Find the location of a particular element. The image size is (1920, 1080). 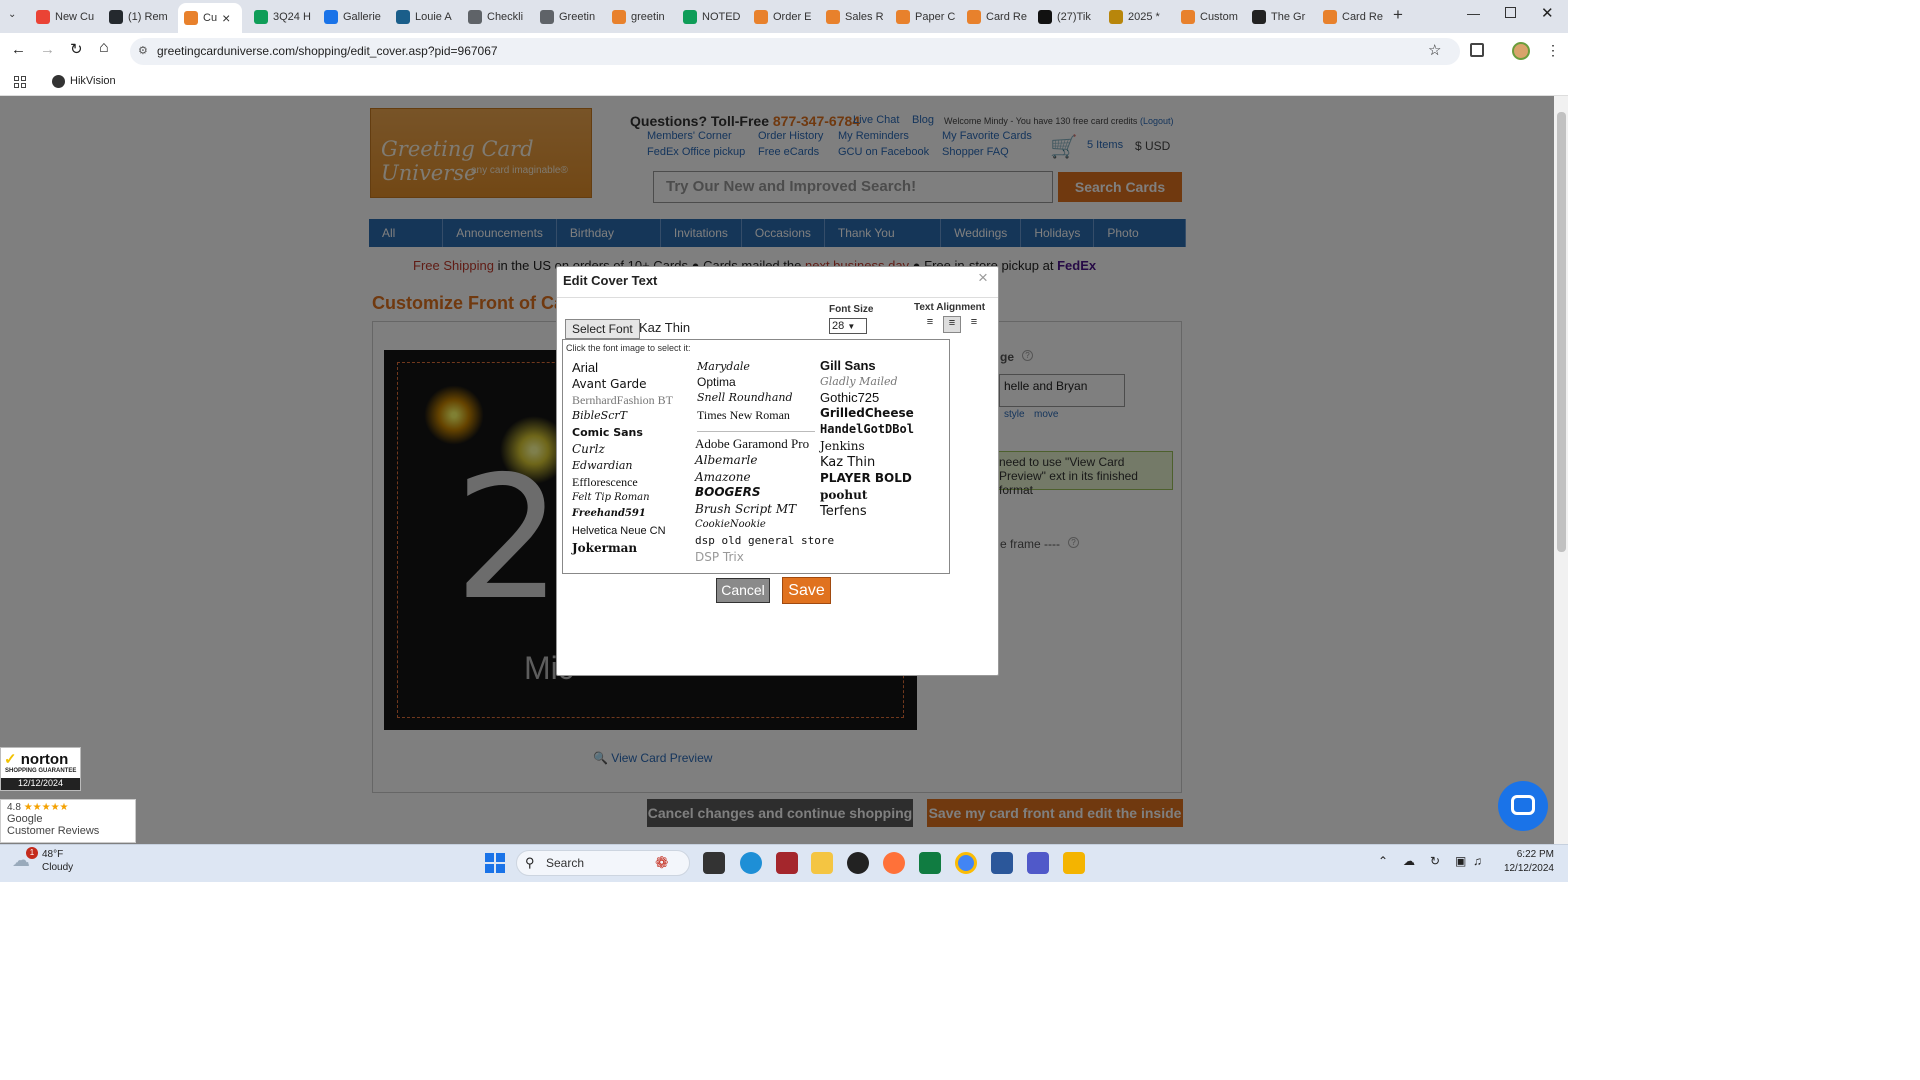

browser-tab: (27)Tik is located at coordinates (1066, 17).